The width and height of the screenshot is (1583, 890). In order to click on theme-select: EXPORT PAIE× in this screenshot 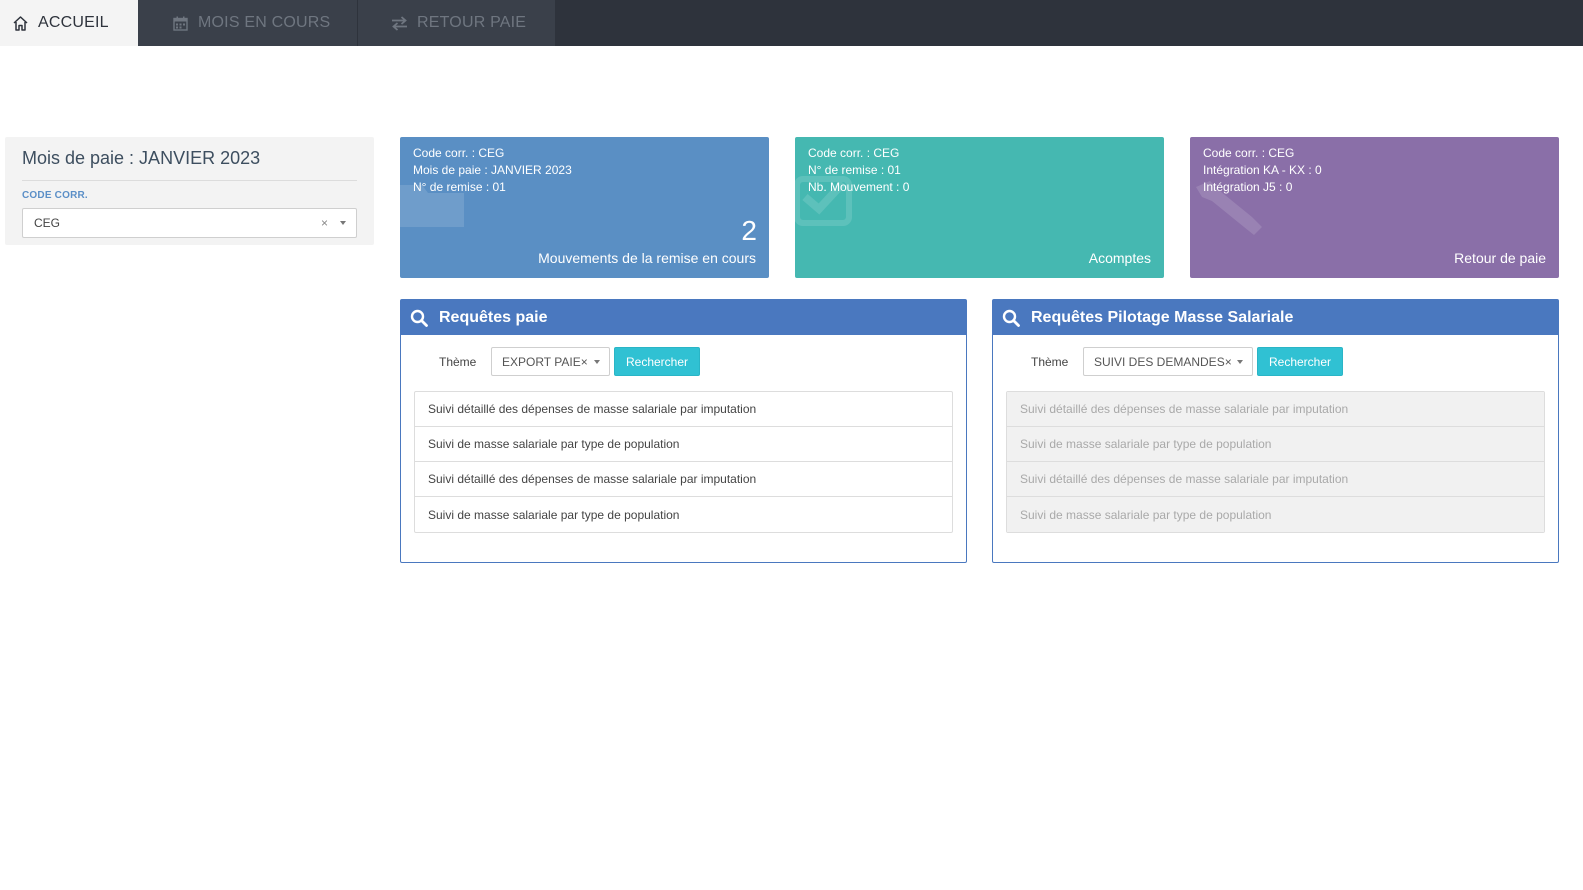, I will do `click(550, 361)`.